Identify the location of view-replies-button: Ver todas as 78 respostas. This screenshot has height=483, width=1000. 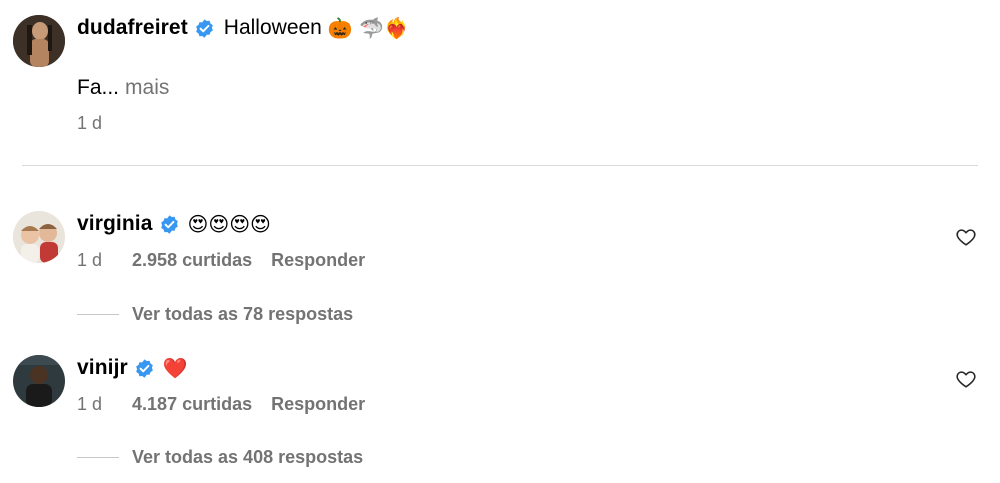
(242, 314).